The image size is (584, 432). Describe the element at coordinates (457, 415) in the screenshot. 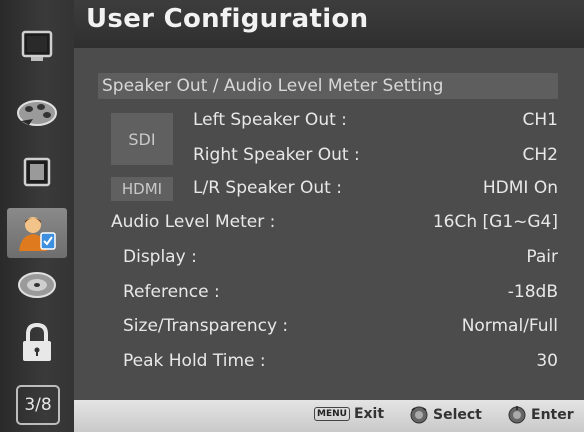

I see `select-label: Select` at that location.